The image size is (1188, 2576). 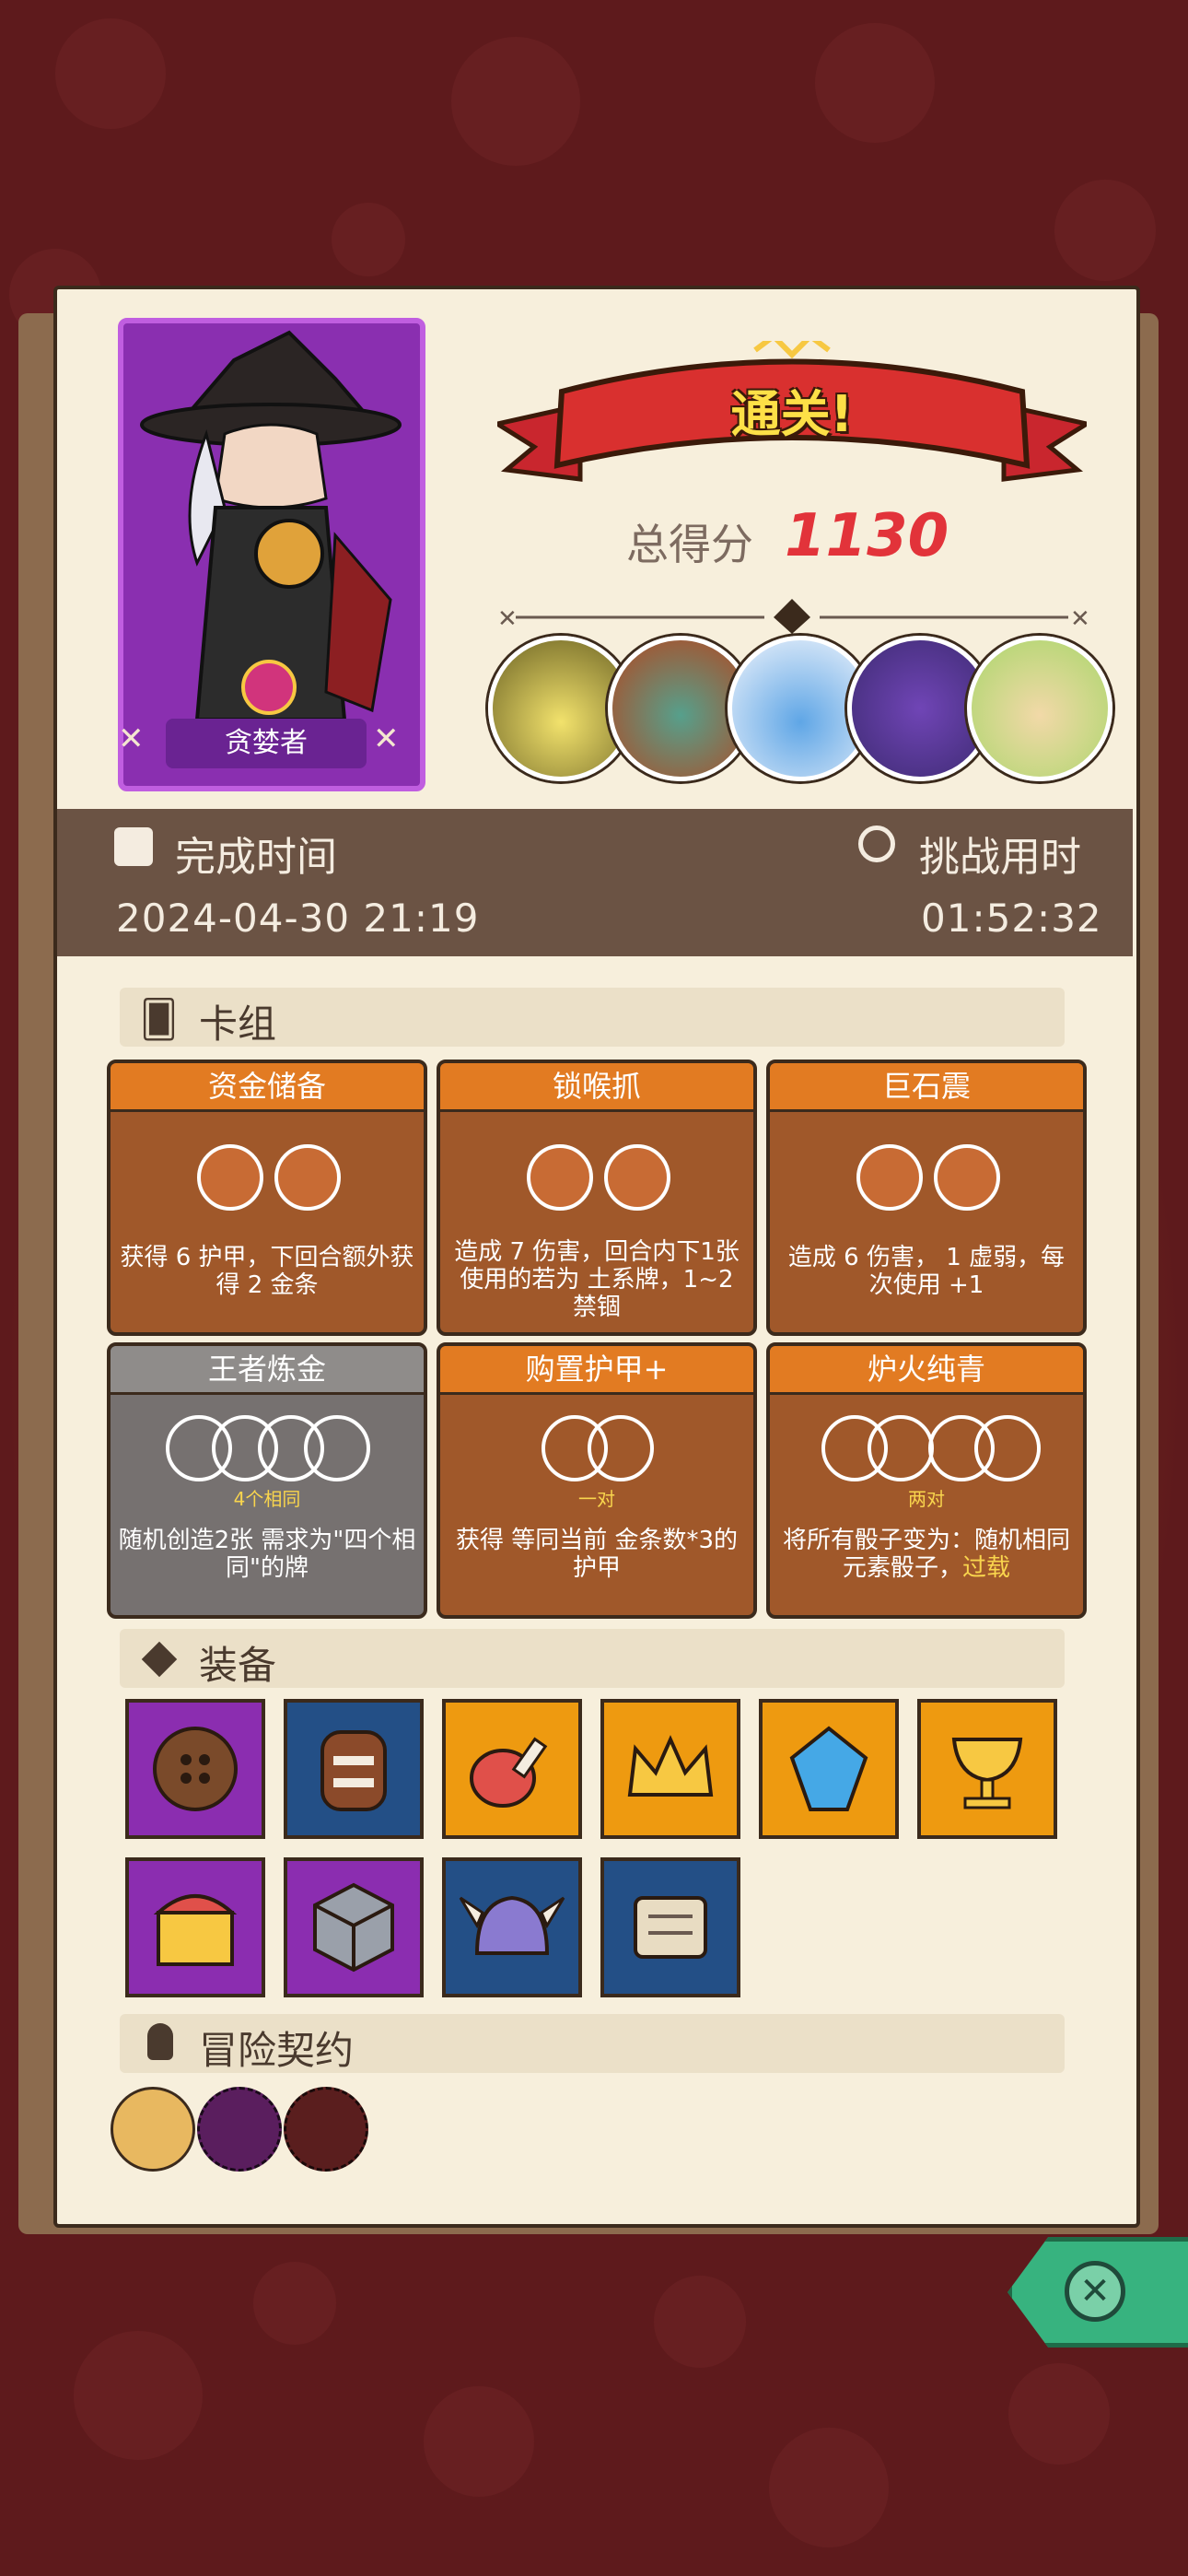 I want to click on score-value: 1130, so click(x=867, y=536).